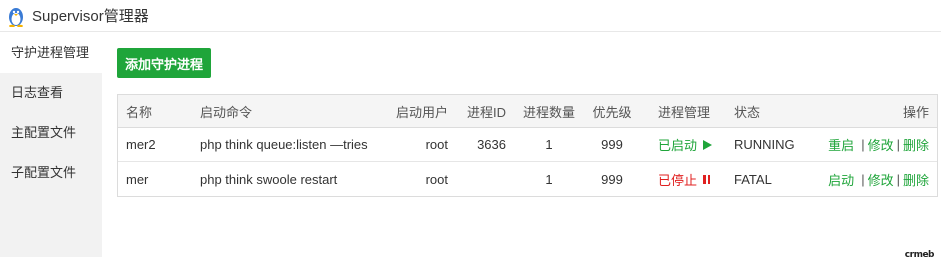 Image resolution: width=941 pixels, height=260 pixels. What do you see at coordinates (919, 255) in the screenshot?
I see `brand-logo: crmeb` at bounding box center [919, 255].